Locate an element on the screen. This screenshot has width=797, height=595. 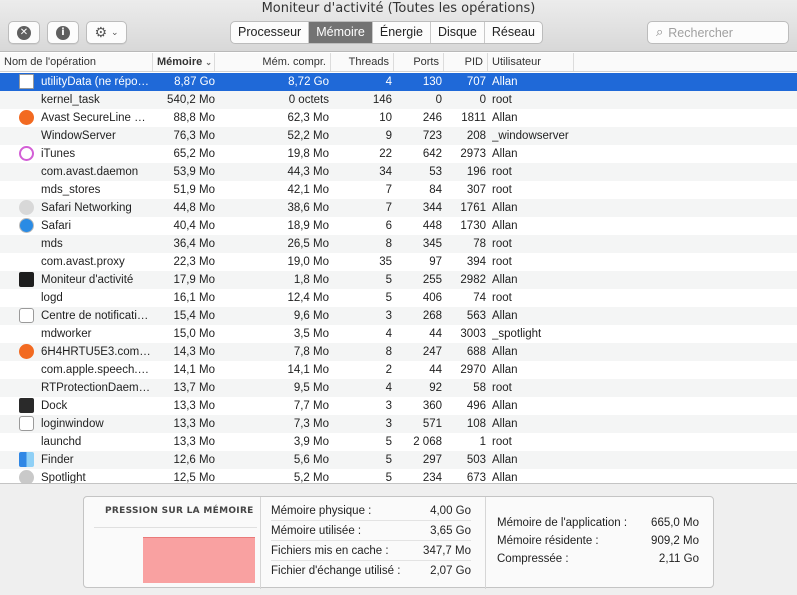
tab-energie: Énergie is located at coordinates (402, 32).